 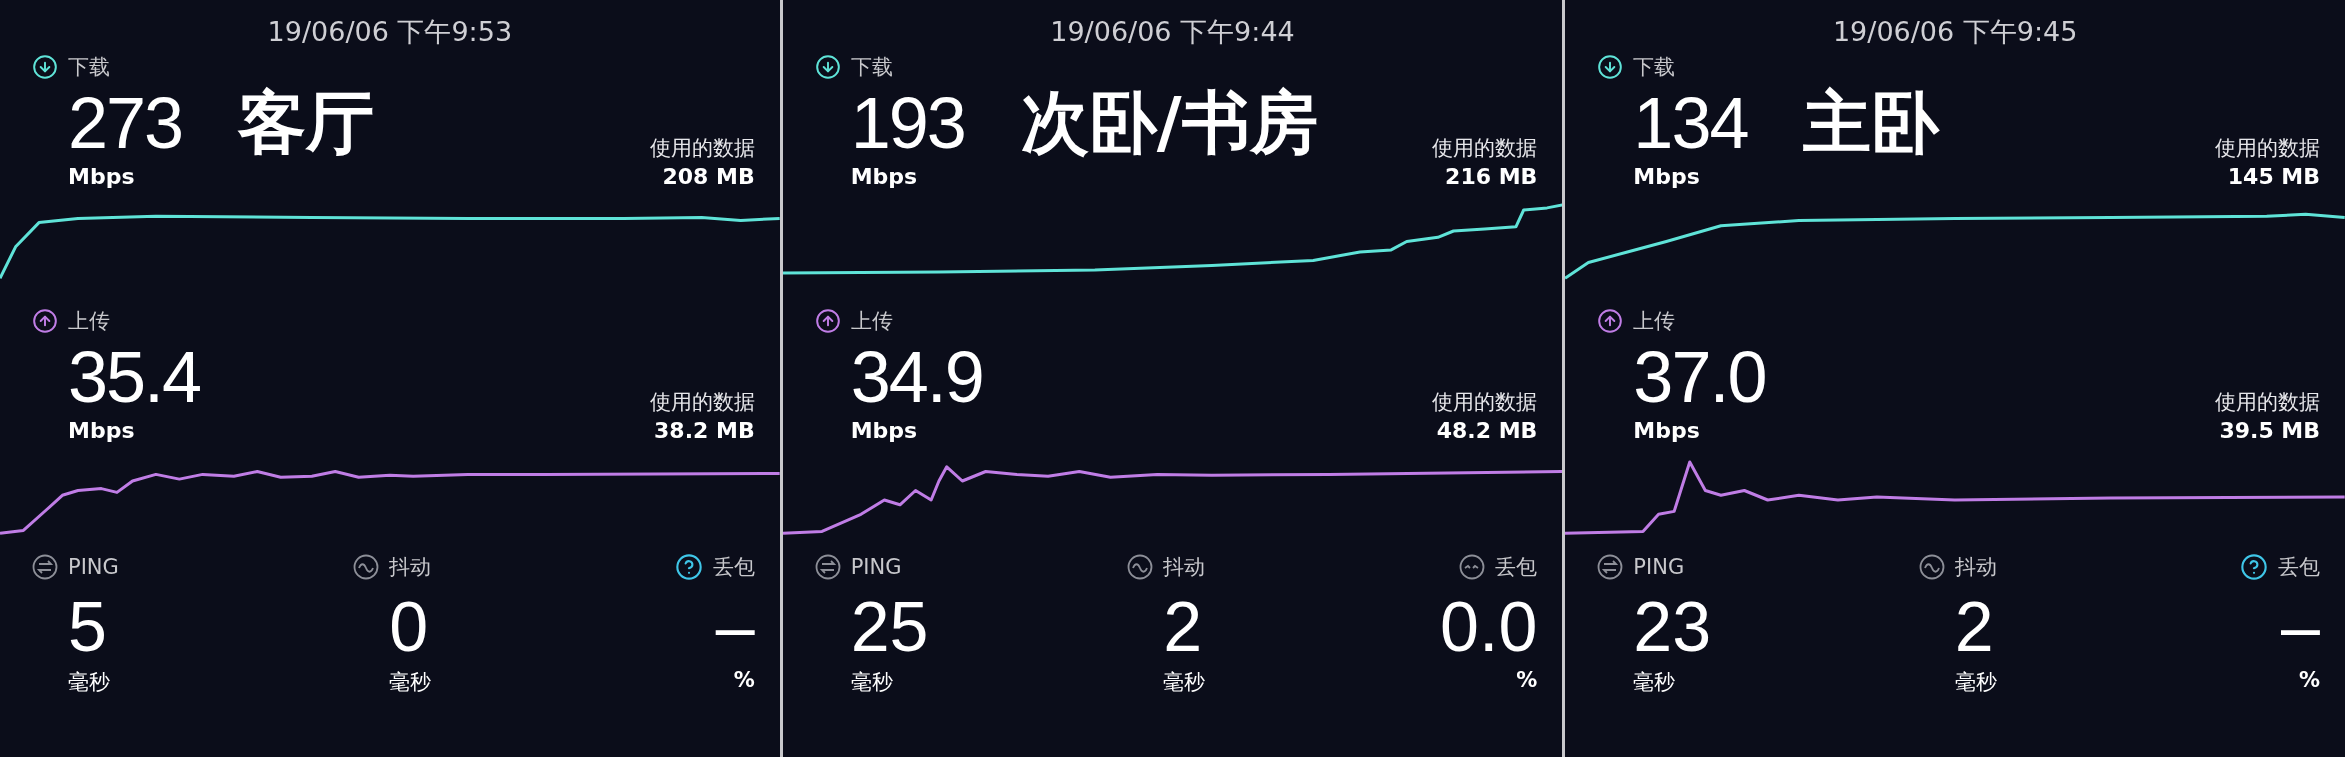 I want to click on timestamp: 19/06/06 下午9:44, so click(x=1172, y=32).